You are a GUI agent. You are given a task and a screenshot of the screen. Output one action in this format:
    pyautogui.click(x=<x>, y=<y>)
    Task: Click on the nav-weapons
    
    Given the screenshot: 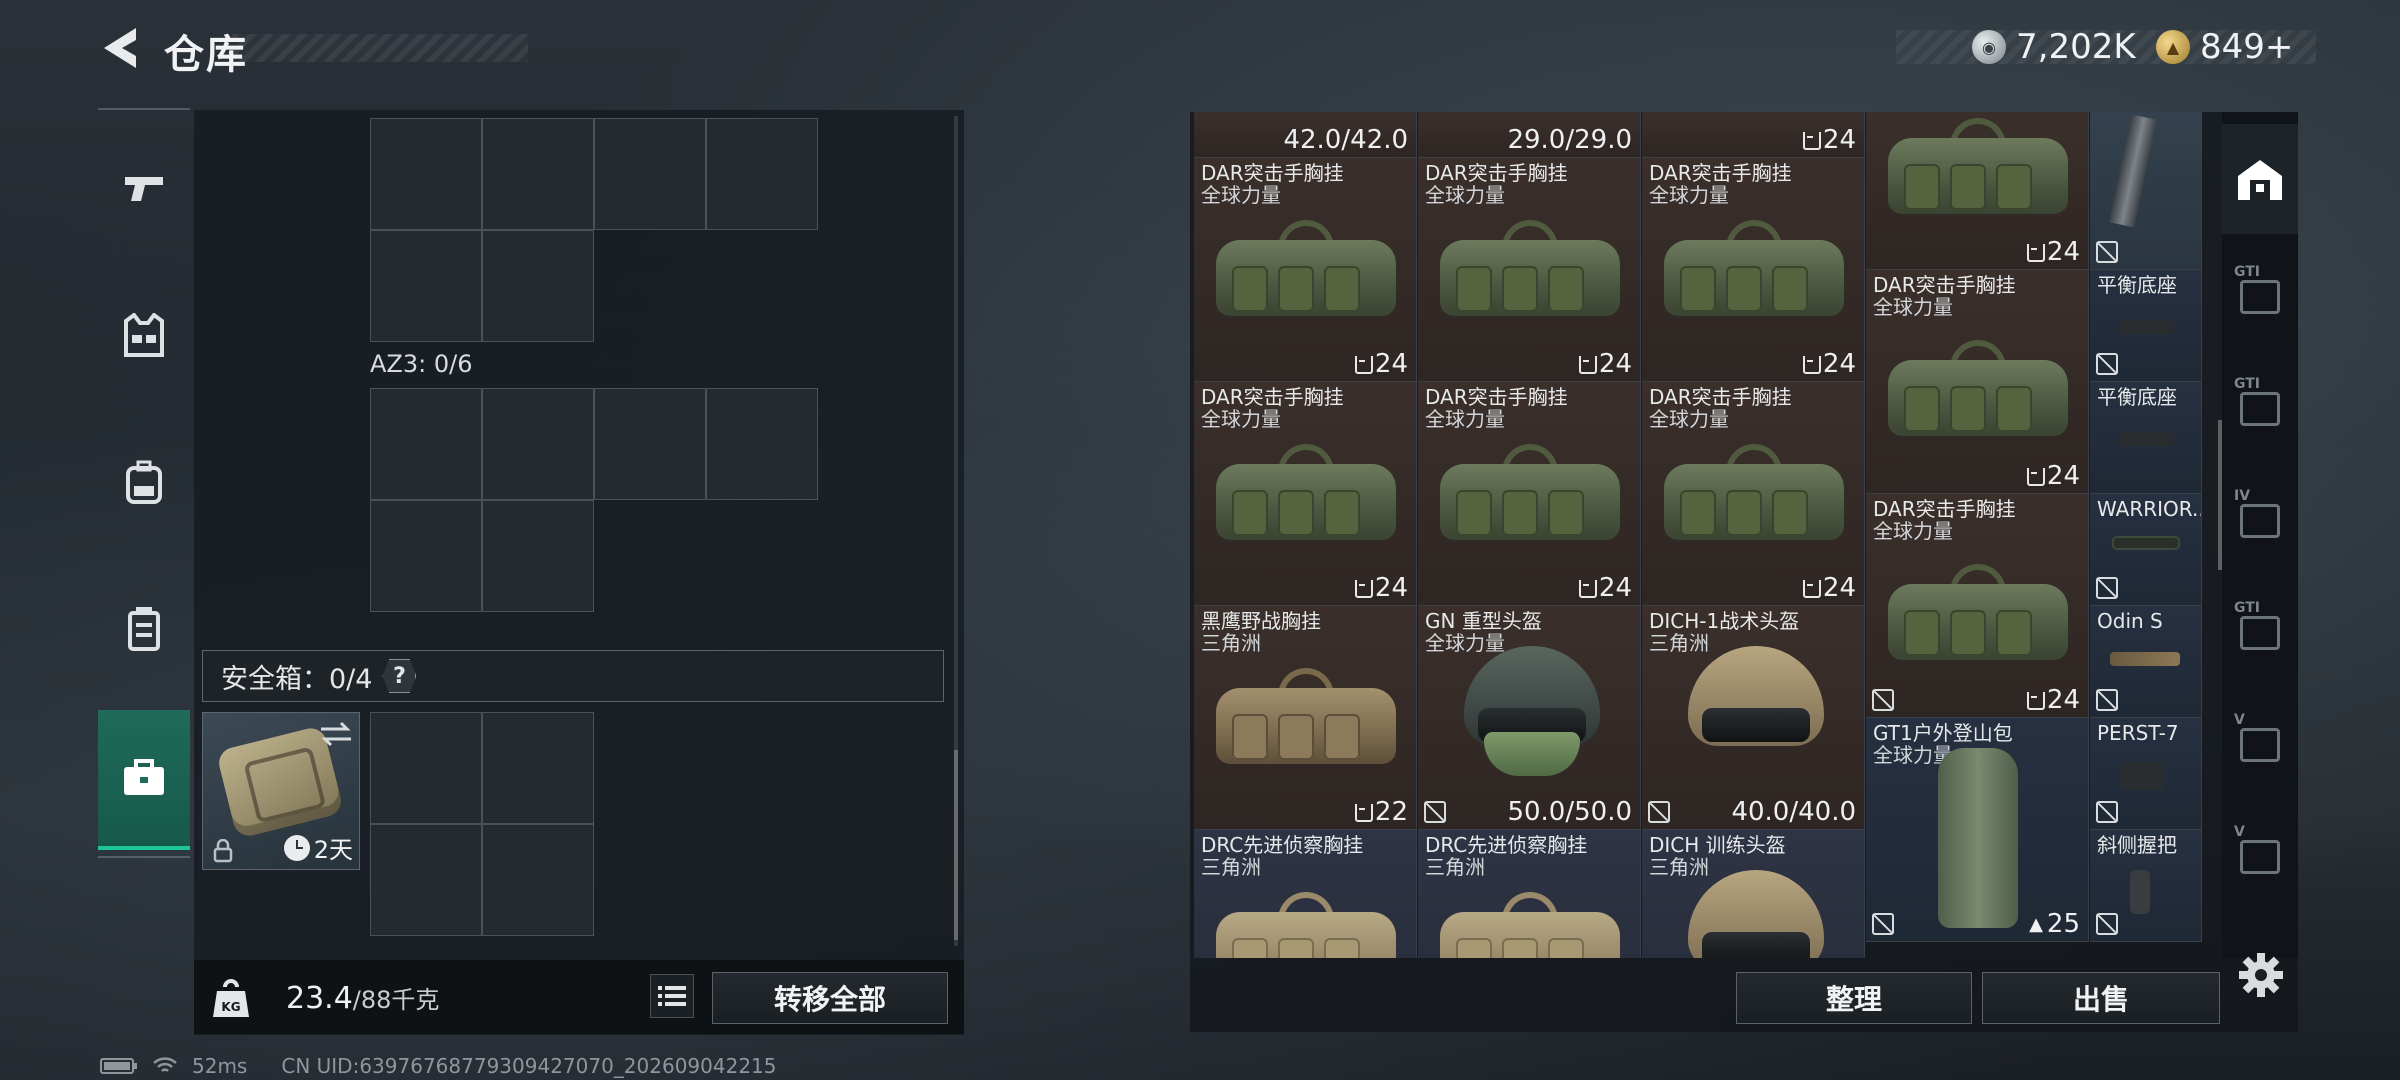 What is the action you would take?
    pyautogui.click(x=144, y=189)
    